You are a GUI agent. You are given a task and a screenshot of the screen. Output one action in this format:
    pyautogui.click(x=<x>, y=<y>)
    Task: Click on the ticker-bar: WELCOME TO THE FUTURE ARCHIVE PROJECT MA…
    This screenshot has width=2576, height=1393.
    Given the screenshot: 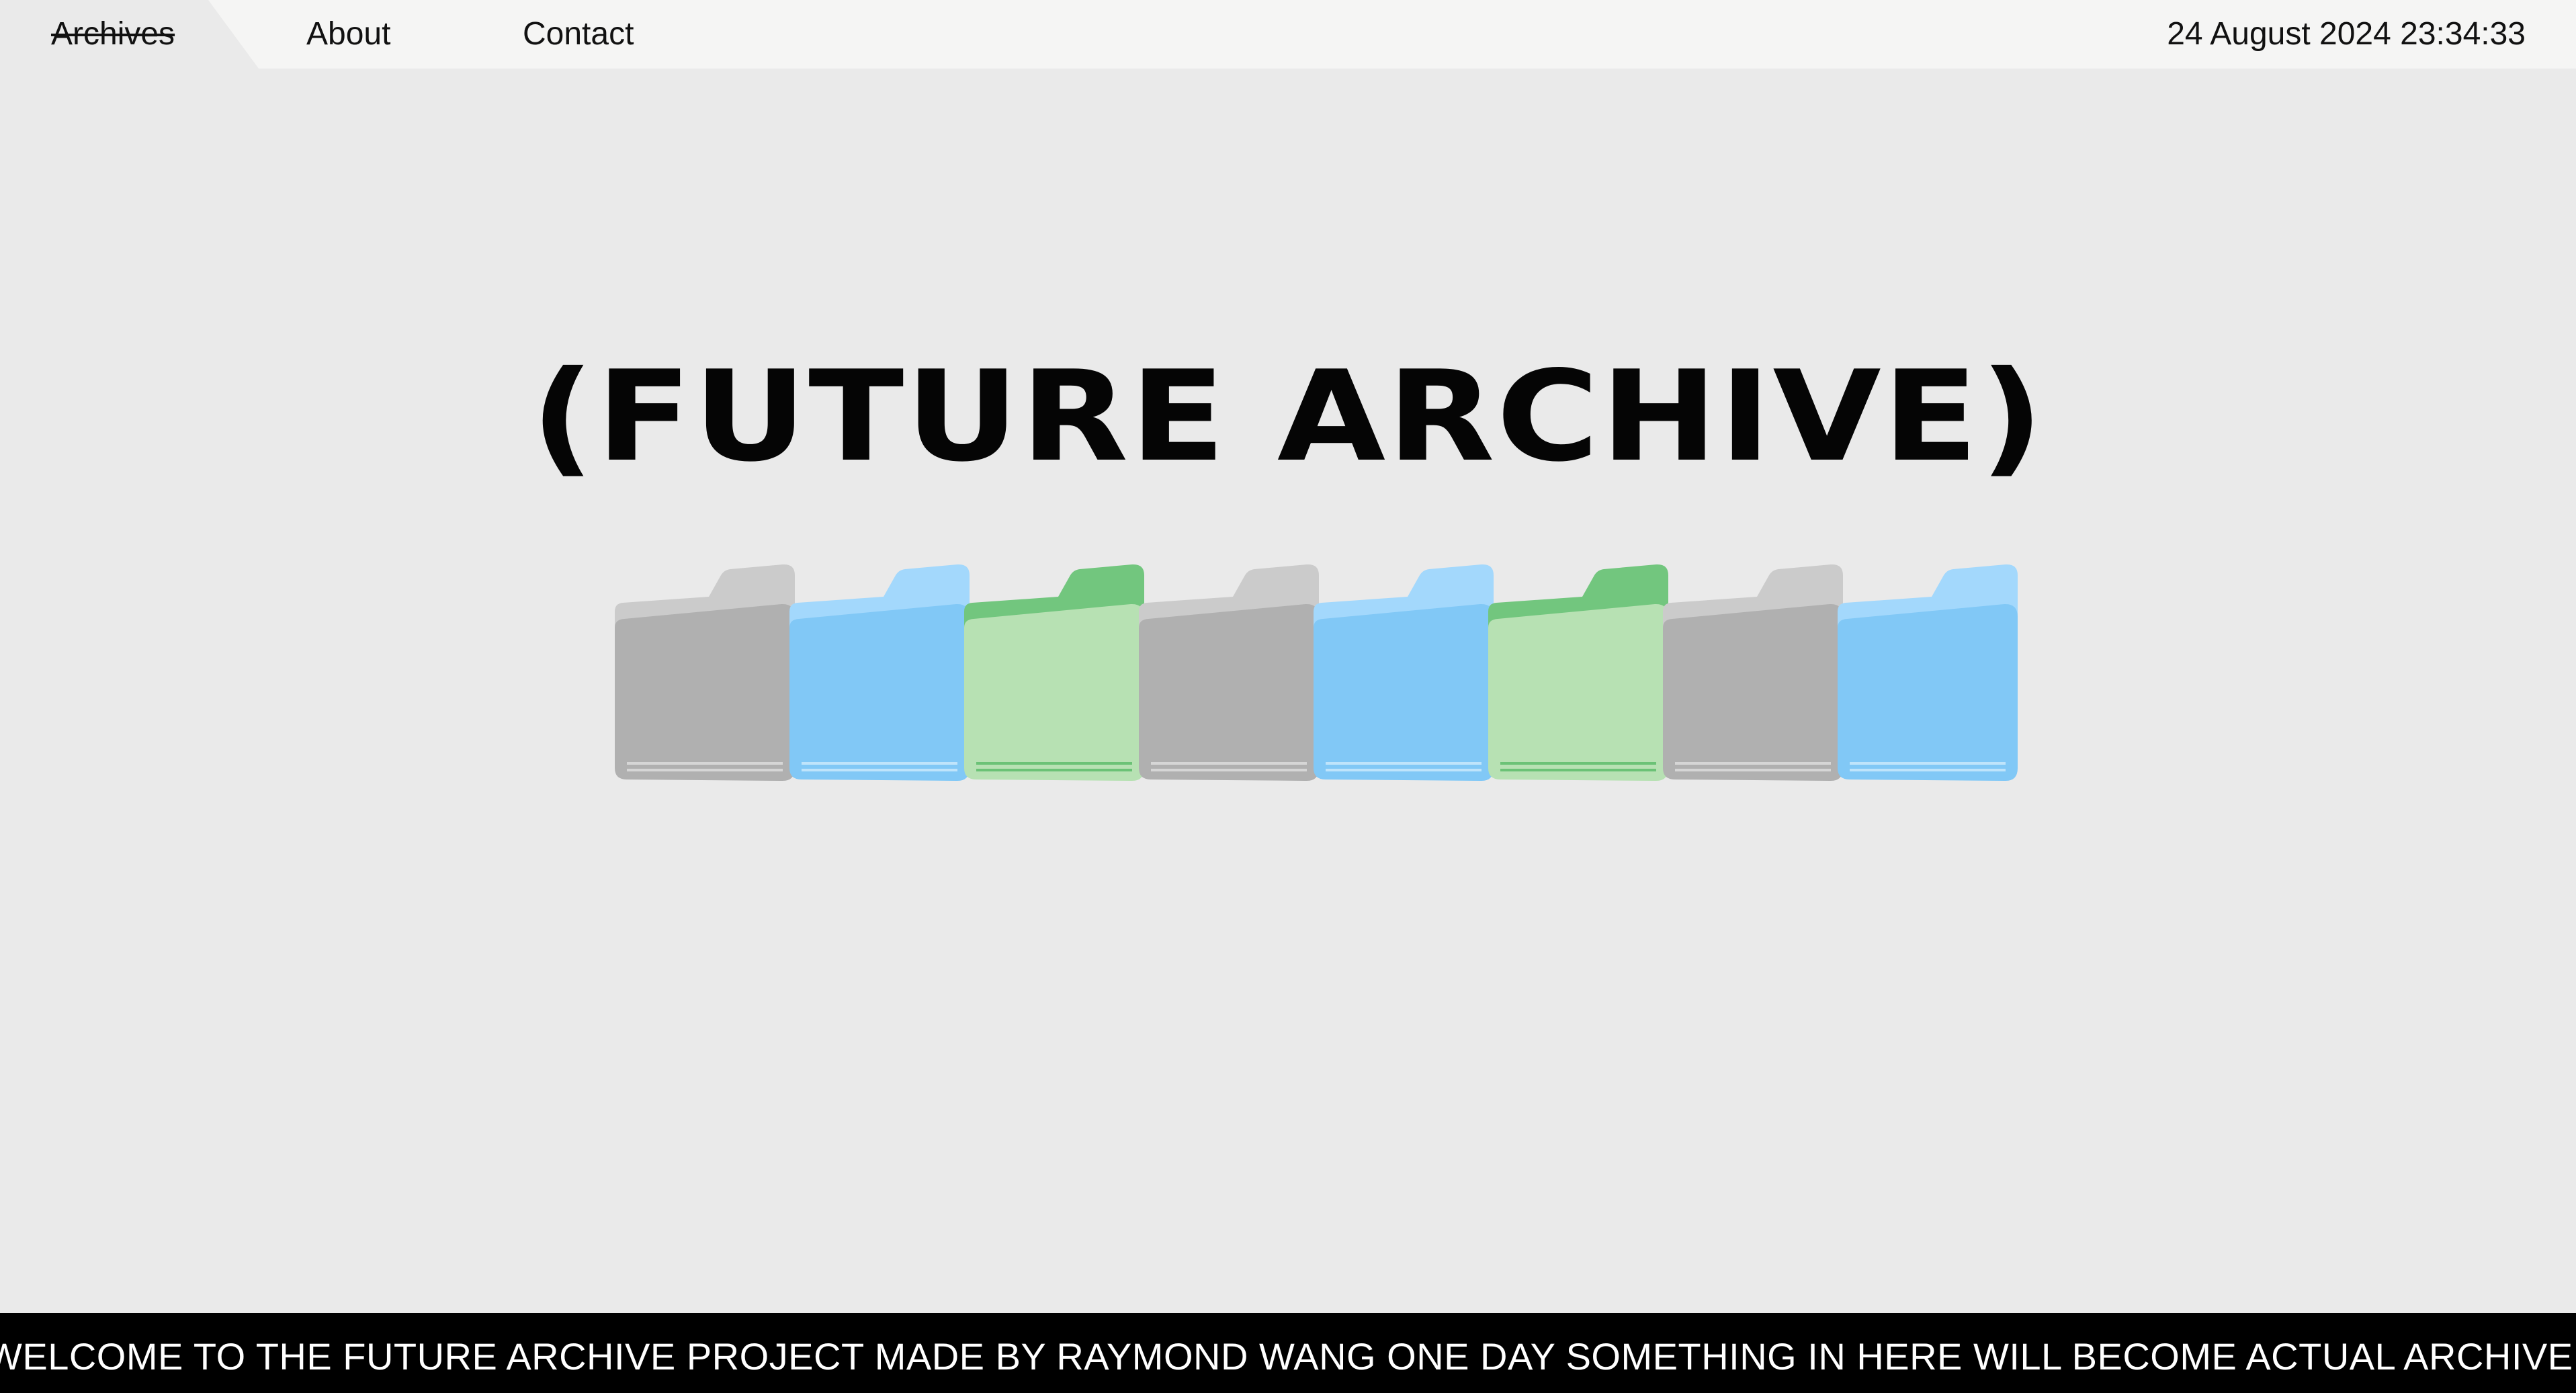 What is the action you would take?
    pyautogui.click(x=1288, y=1353)
    